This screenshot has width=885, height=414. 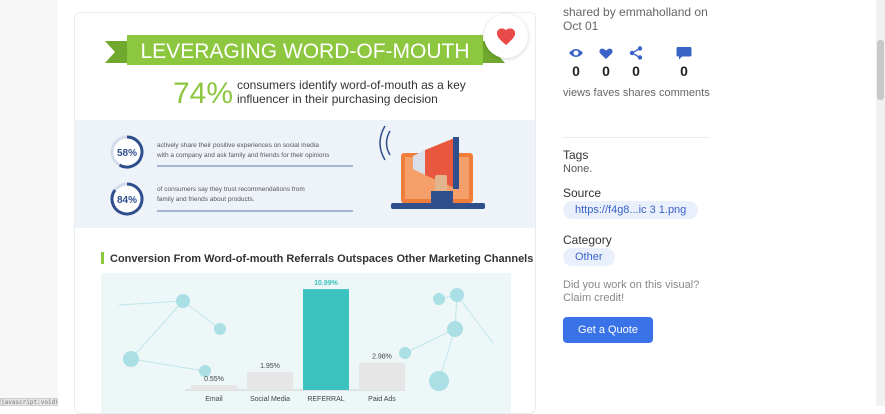 I want to click on comments-stat: 0, so click(x=684, y=62).